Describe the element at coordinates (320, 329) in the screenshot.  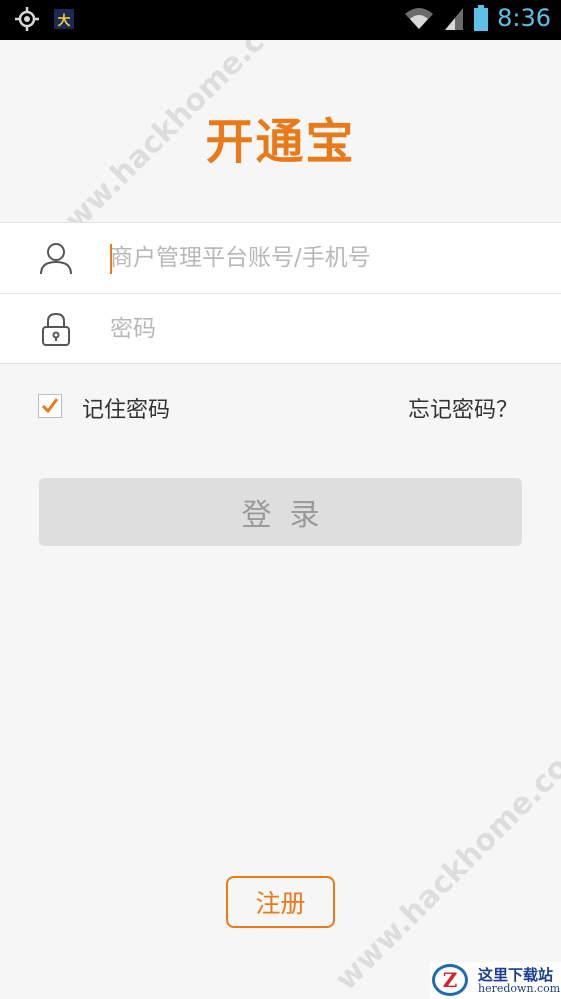
I see `password-input` at that location.